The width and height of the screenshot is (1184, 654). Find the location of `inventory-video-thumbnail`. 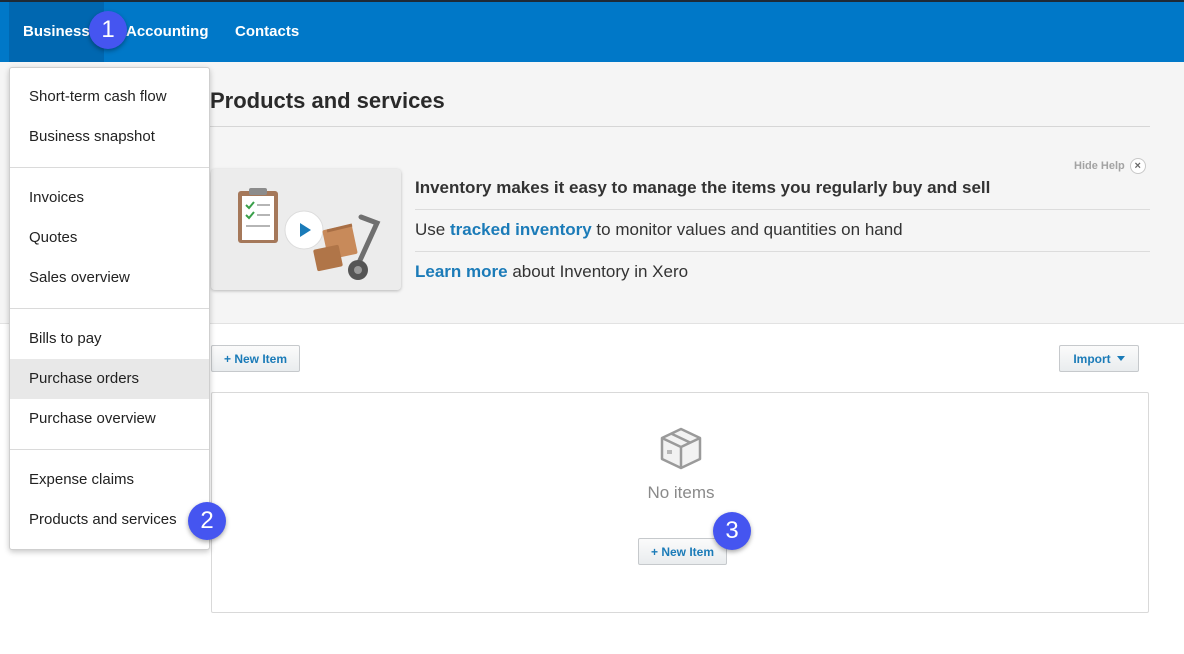

inventory-video-thumbnail is located at coordinates (306, 229).